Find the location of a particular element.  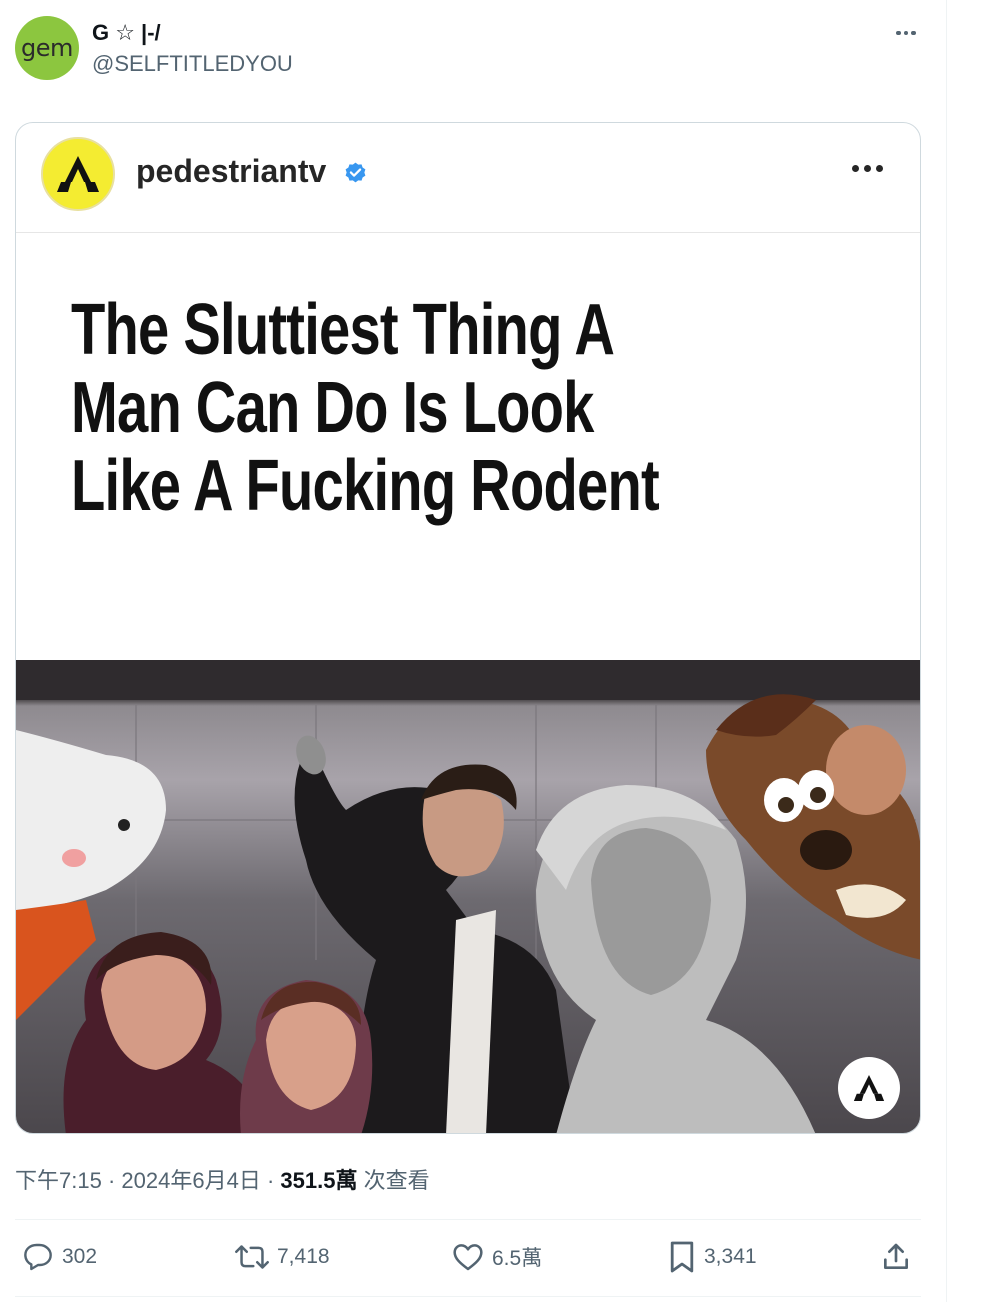

reply-count: 302 is located at coordinates (80, 1256).